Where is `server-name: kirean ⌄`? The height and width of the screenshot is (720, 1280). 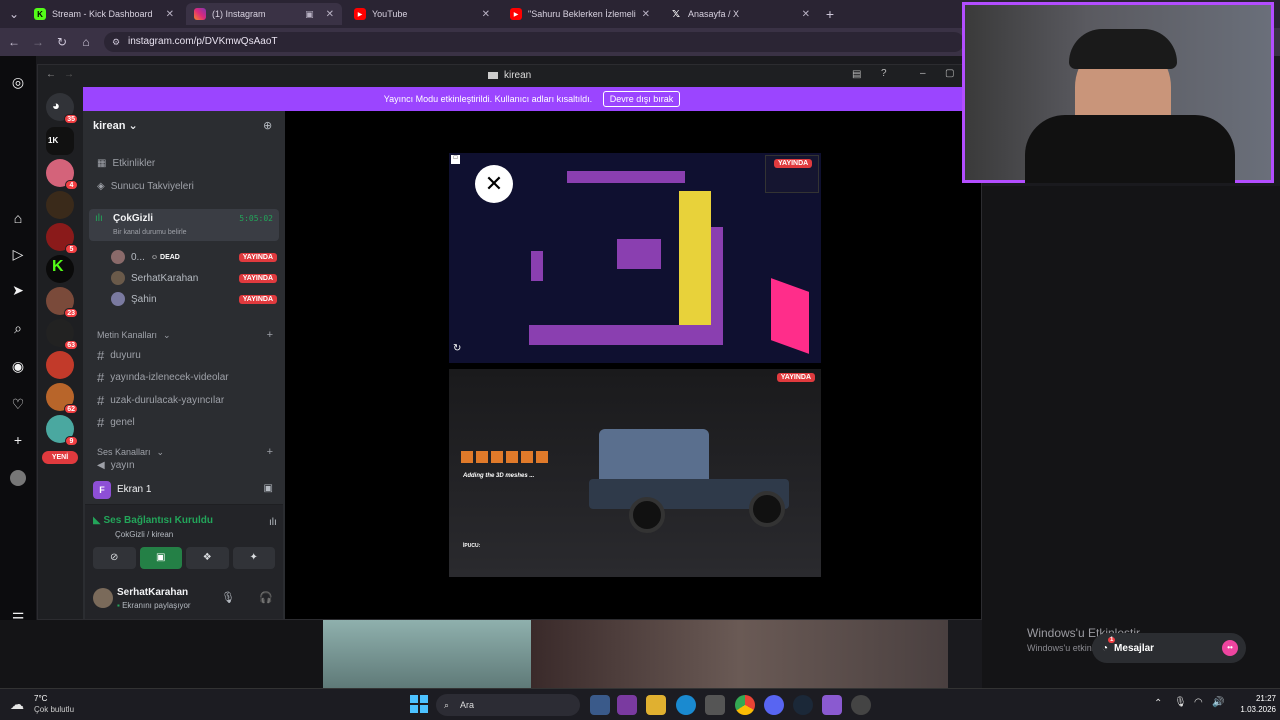 server-name: kirean ⌄ is located at coordinates (115, 125).